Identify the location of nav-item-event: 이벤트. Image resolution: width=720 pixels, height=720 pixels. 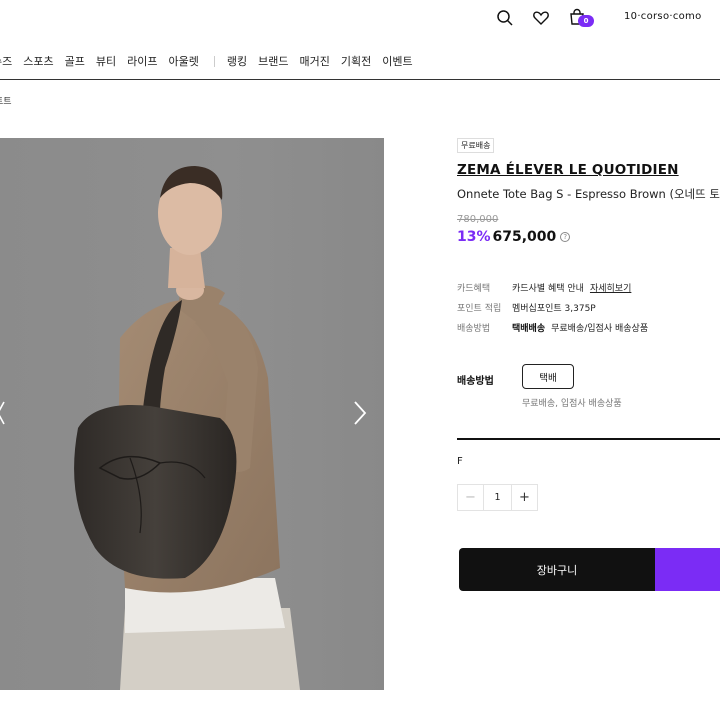
(397, 61).